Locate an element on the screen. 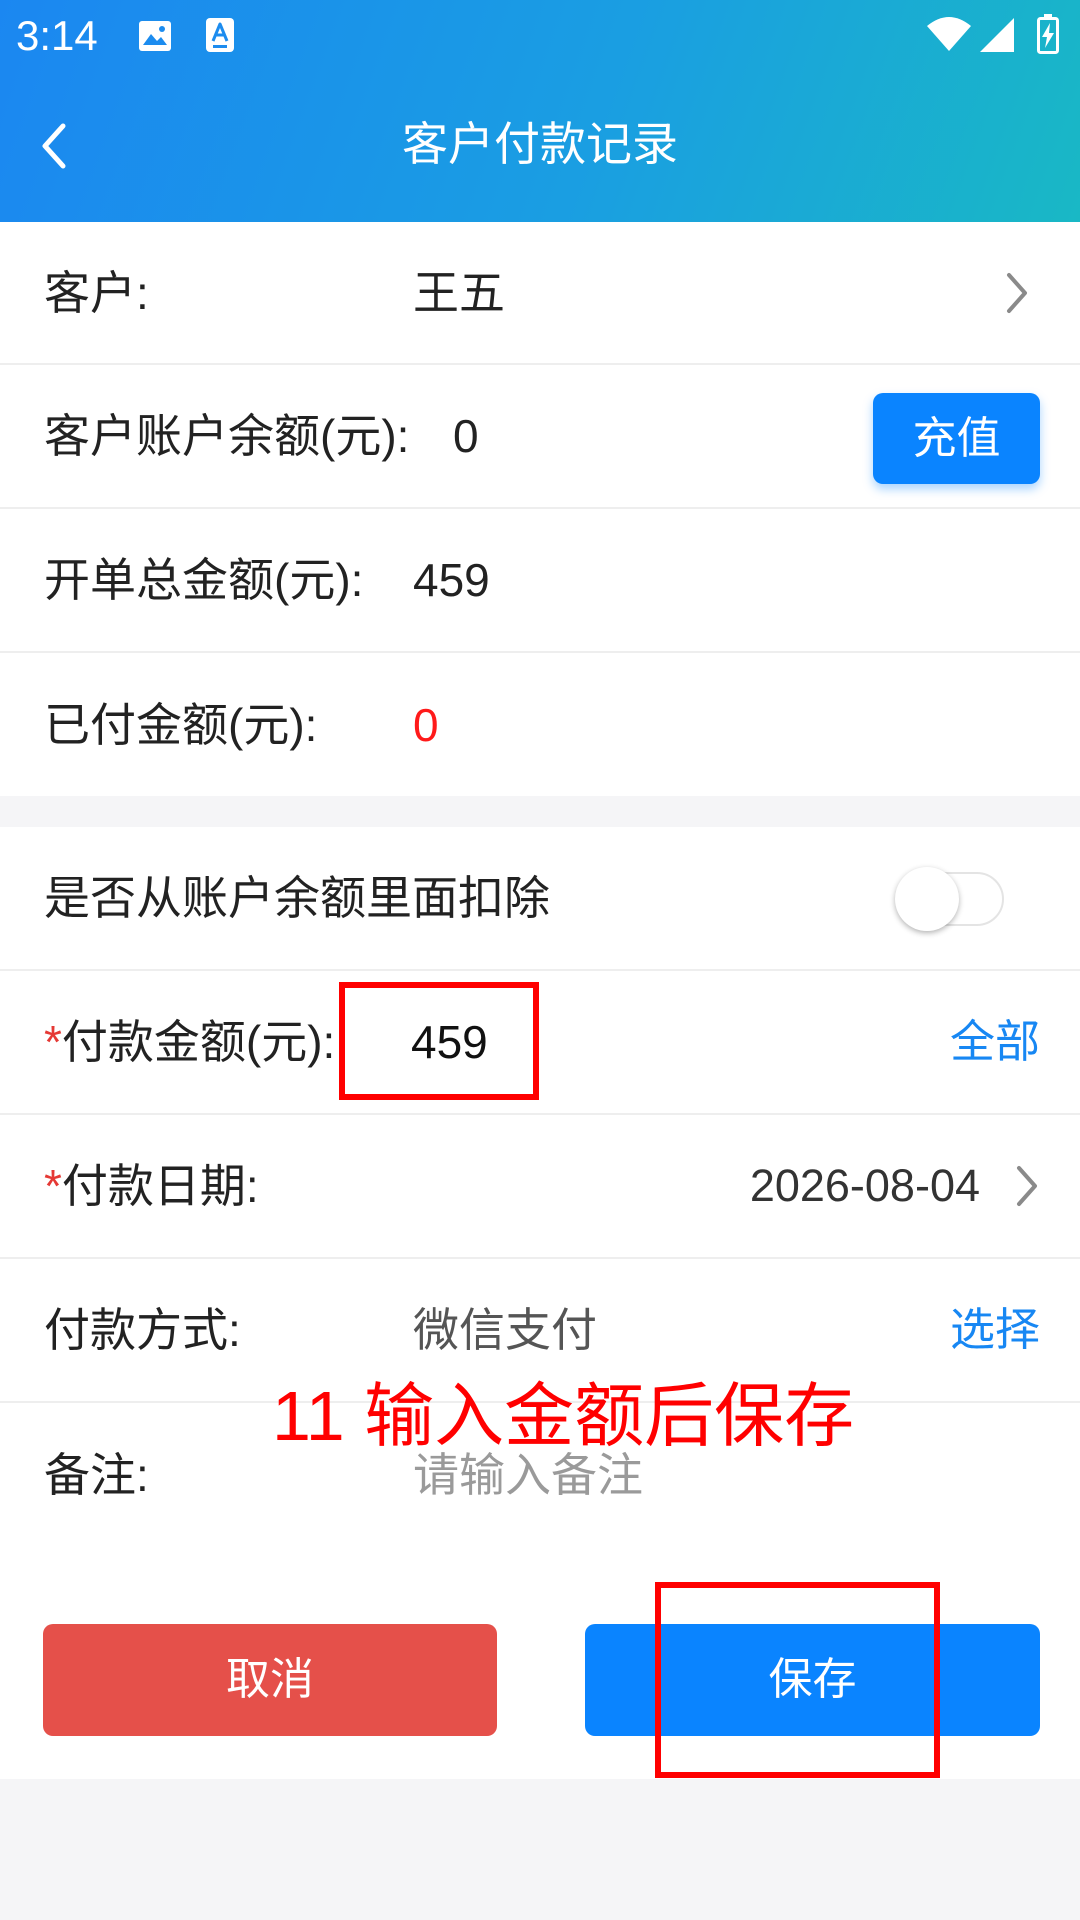  toggle-knob is located at coordinates (927, 899).